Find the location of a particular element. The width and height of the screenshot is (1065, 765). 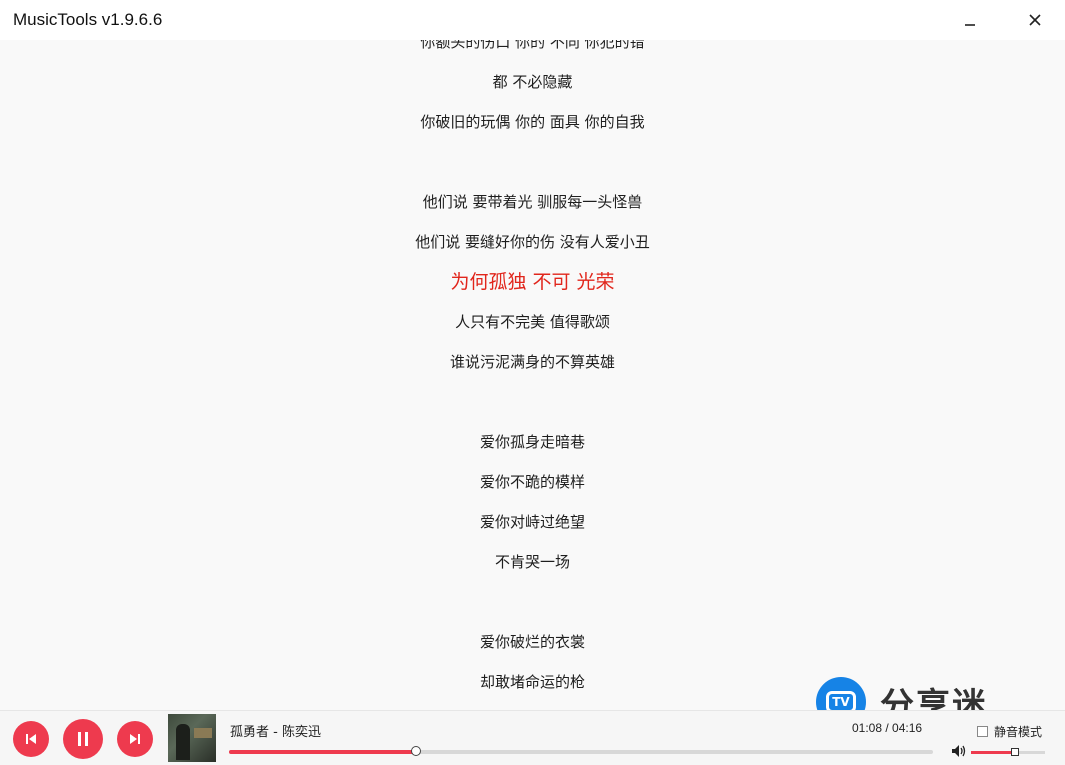

lyric-line-current: 为何孤独 不可 光荣 is located at coordinates (532, 282).